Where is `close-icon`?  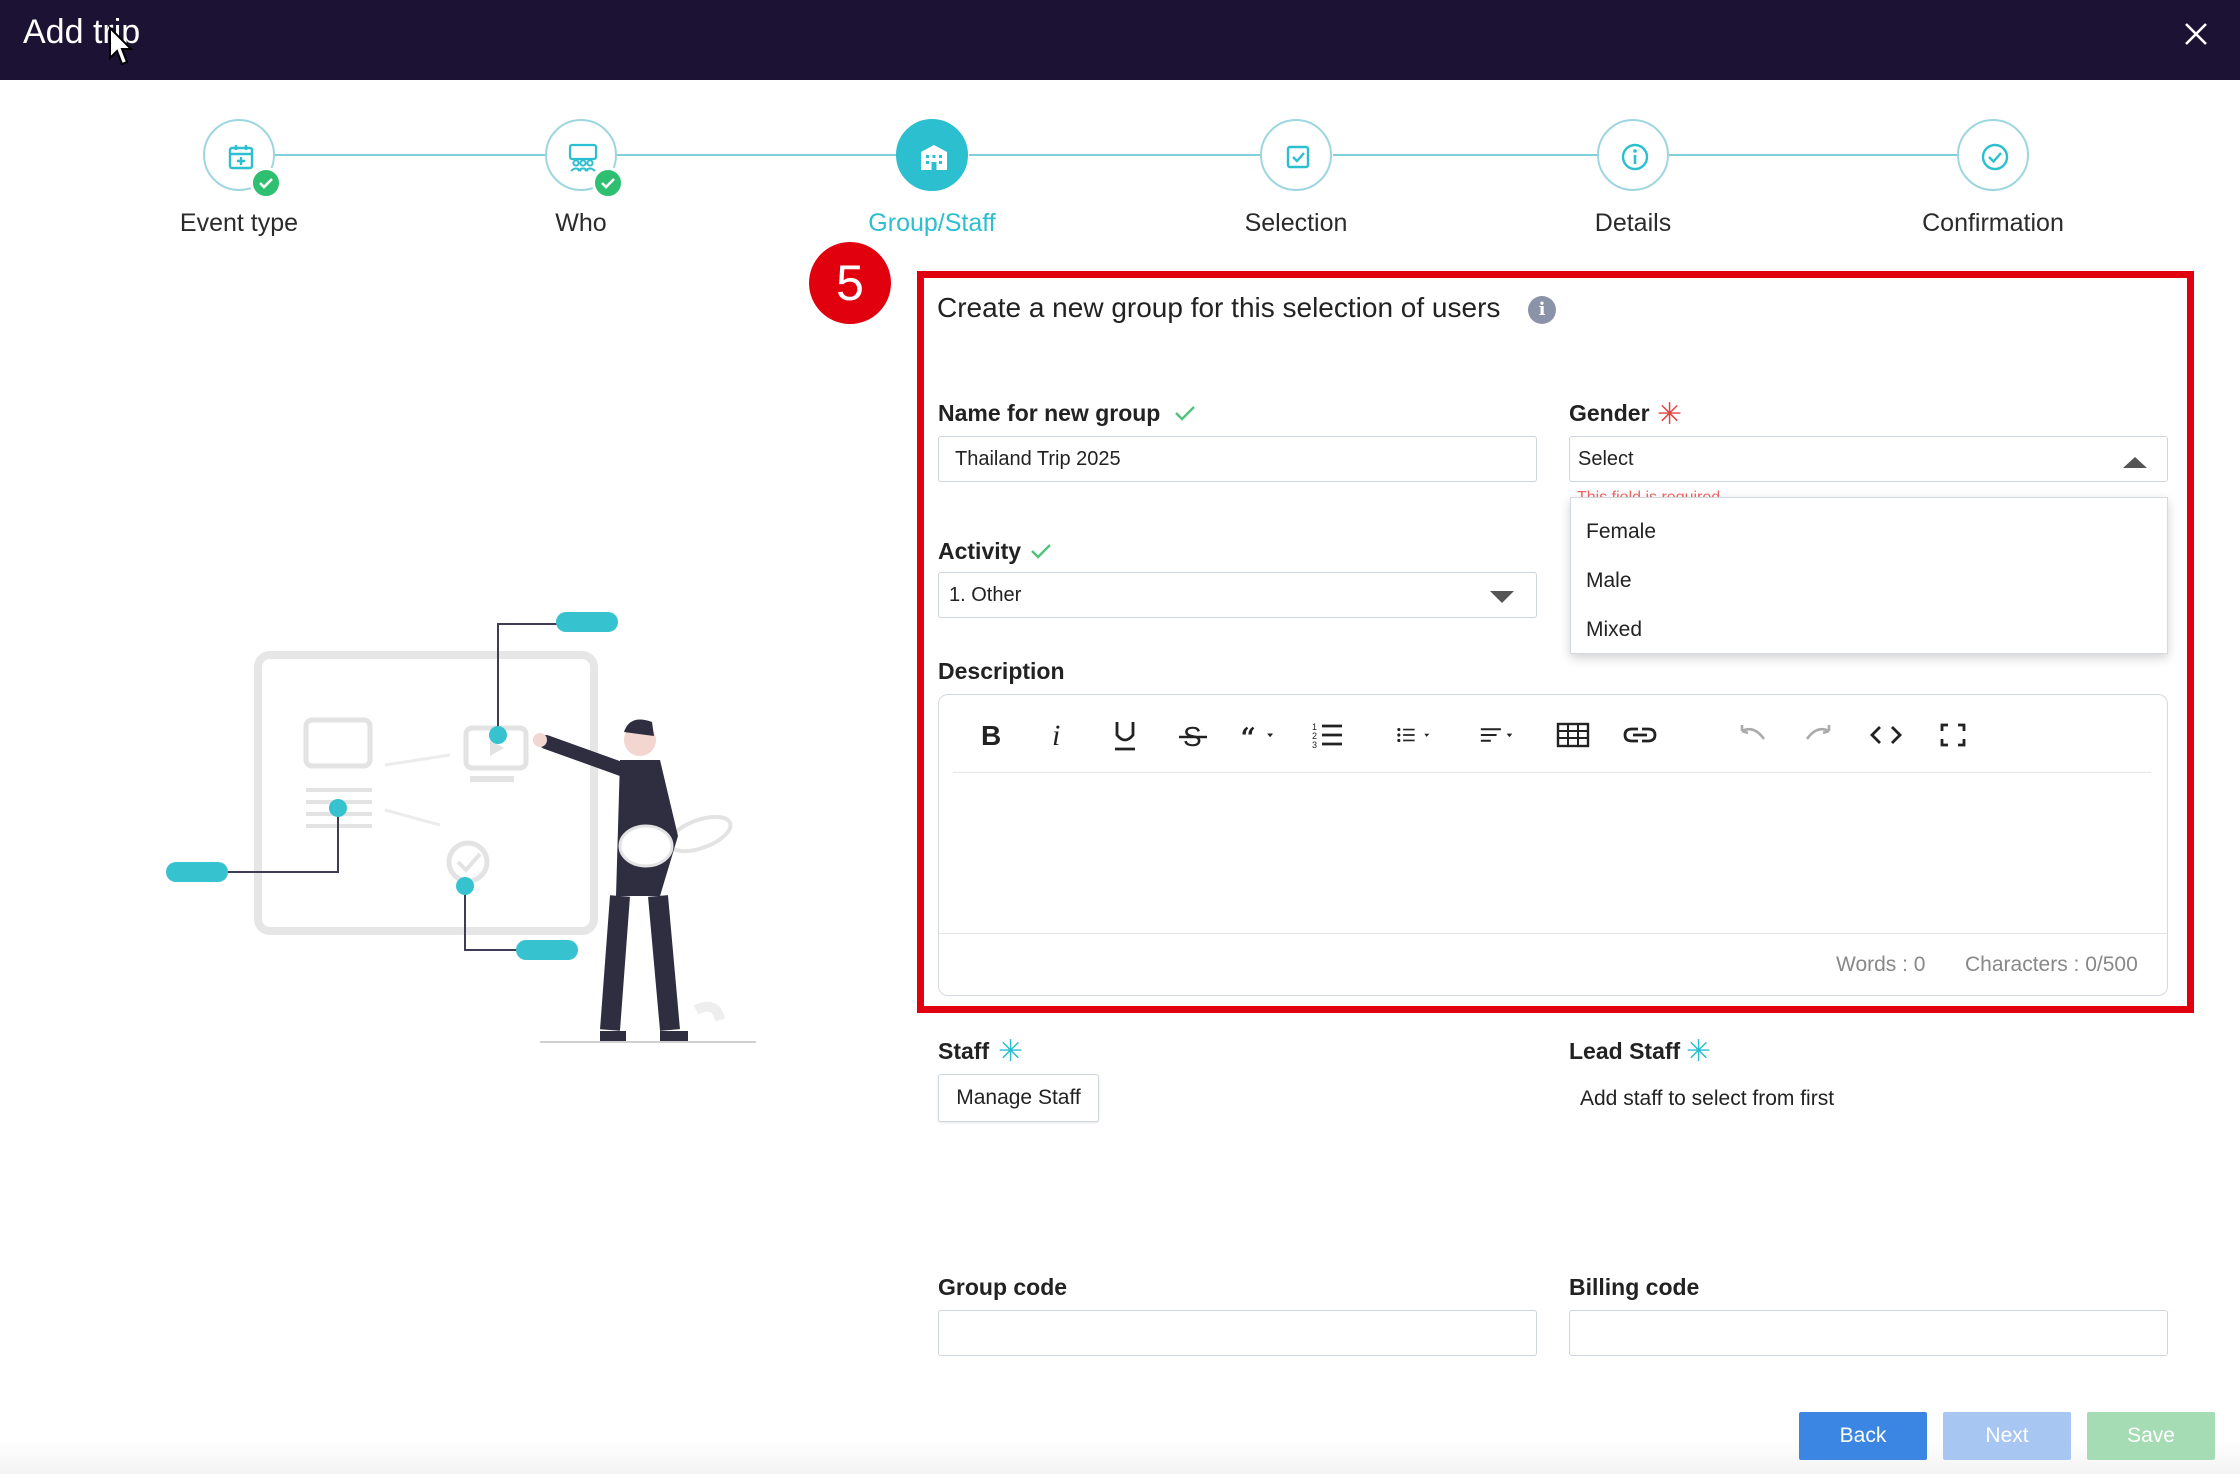
close-icon is located at coordinates (2196, 34).